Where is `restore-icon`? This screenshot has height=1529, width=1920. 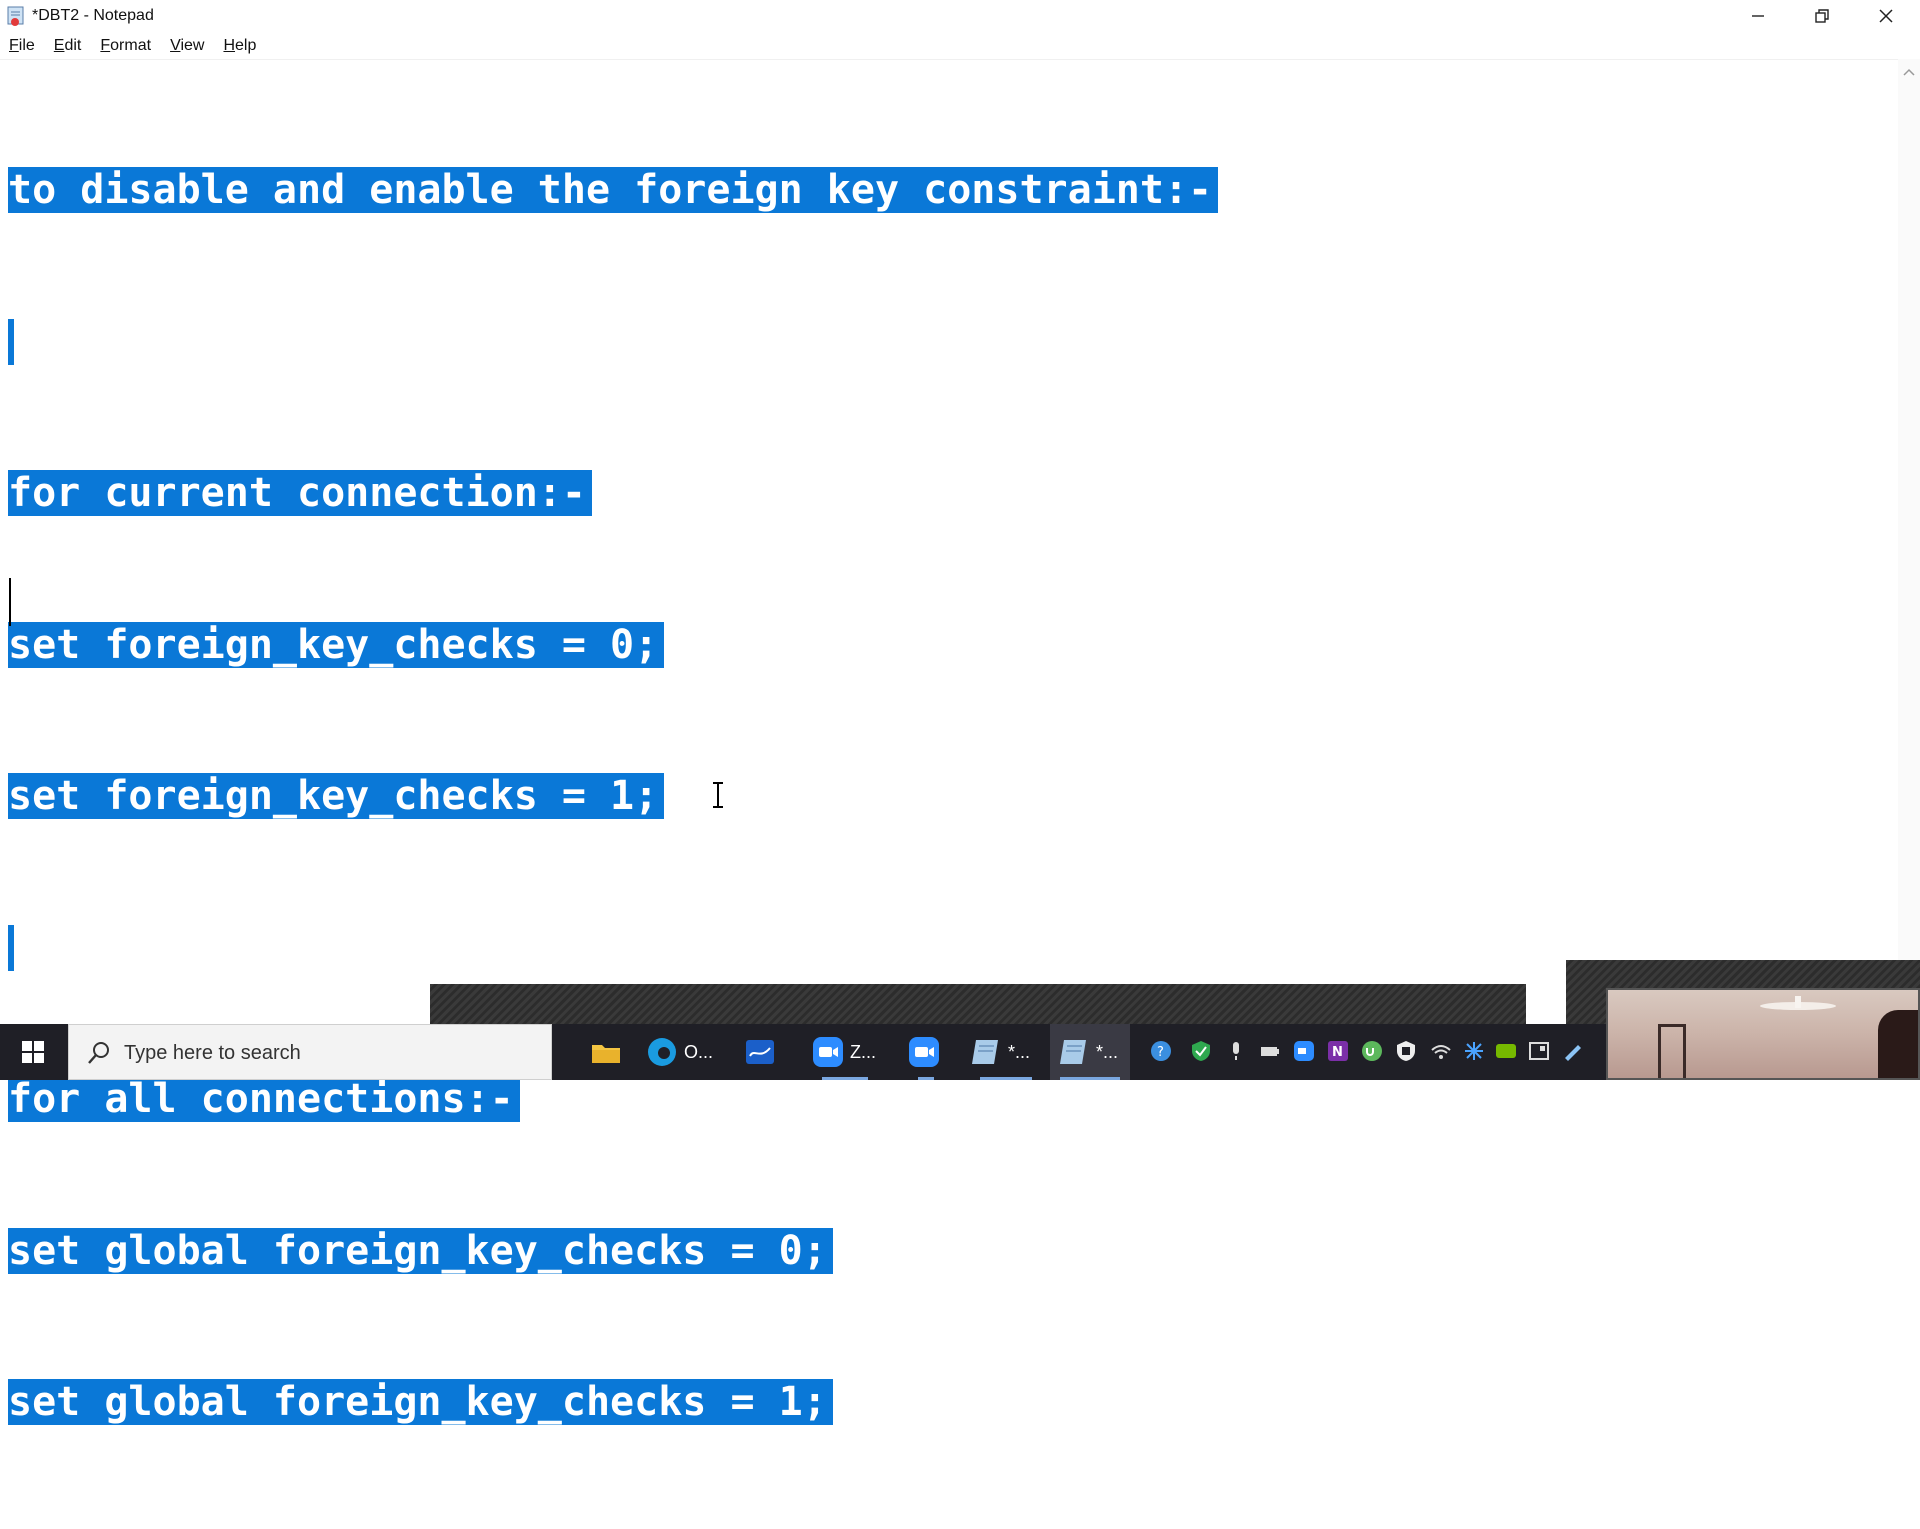 restore-icon is located at coordinates (1822, 16).